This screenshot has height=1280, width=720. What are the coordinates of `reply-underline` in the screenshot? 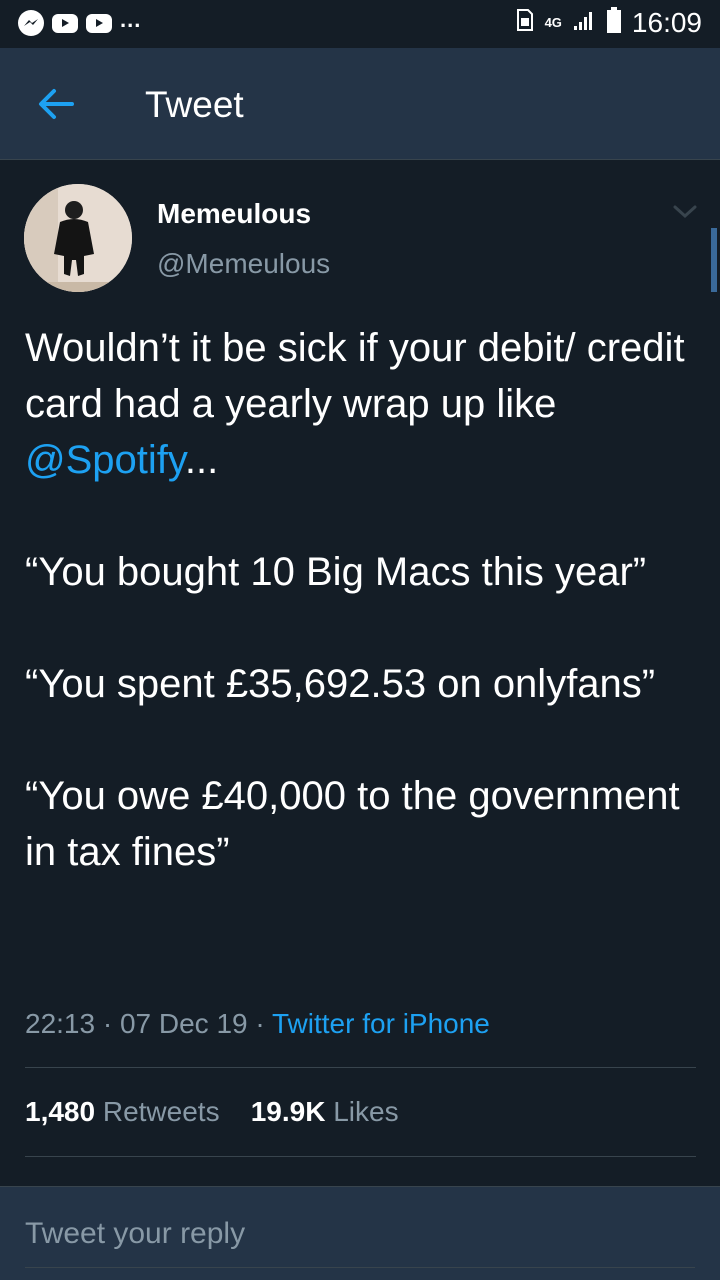 It's located at (360, 1267).